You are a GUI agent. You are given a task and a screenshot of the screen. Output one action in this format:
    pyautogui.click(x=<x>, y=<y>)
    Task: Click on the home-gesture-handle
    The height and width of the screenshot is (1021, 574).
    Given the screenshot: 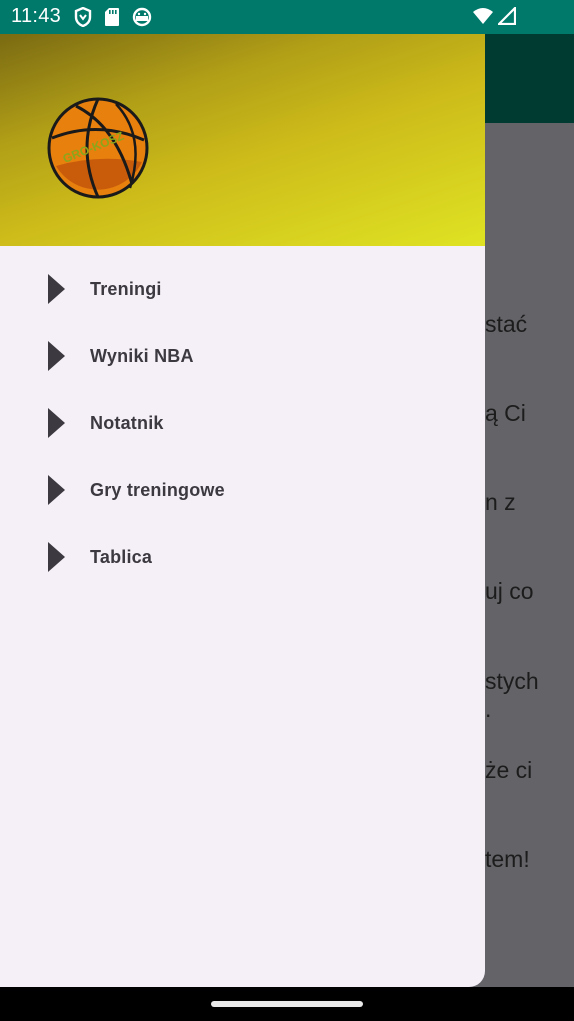 What is the action you would take?
    pyautogui.click(x=287, y=1004)
    